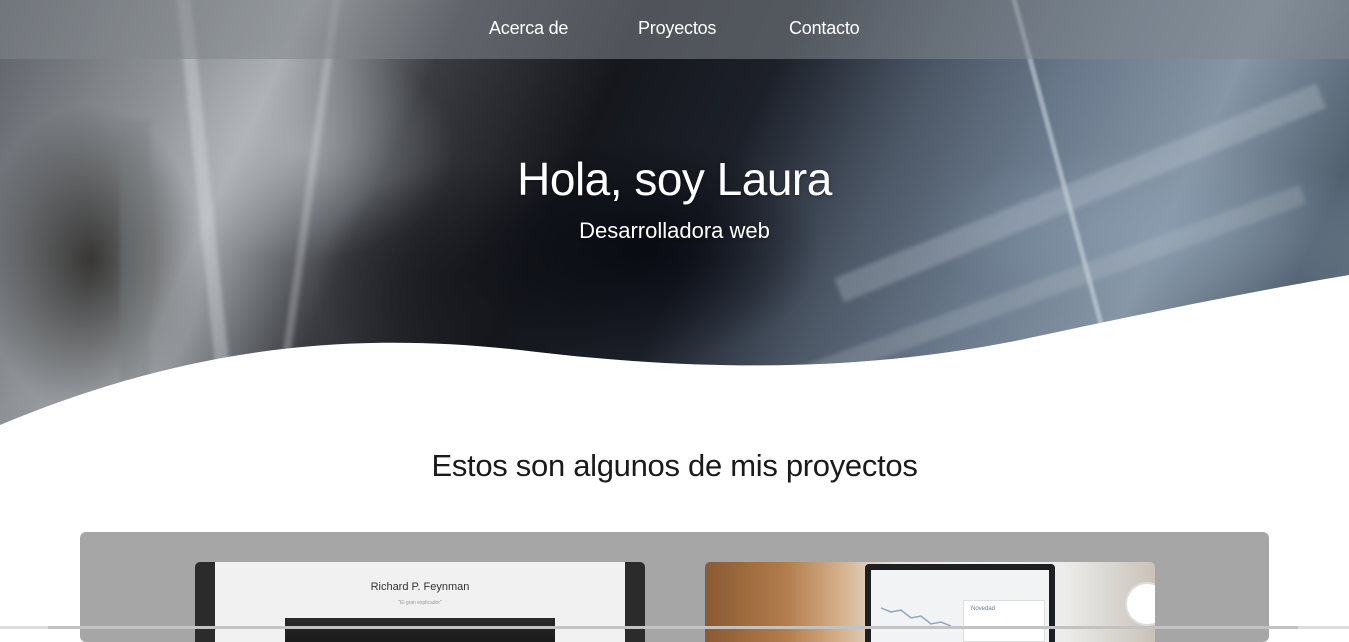  Describe the element at coordinates (674, 230) in the screenshot. I see `hero-subtitle: Desarrolladora web` at that location.